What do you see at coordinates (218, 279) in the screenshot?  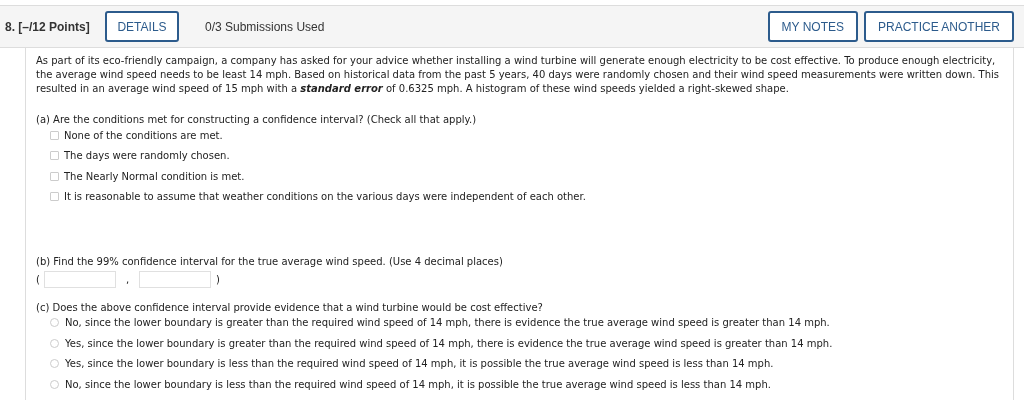 I see `close-parenthesis: )` at bounding box center [218, 279].